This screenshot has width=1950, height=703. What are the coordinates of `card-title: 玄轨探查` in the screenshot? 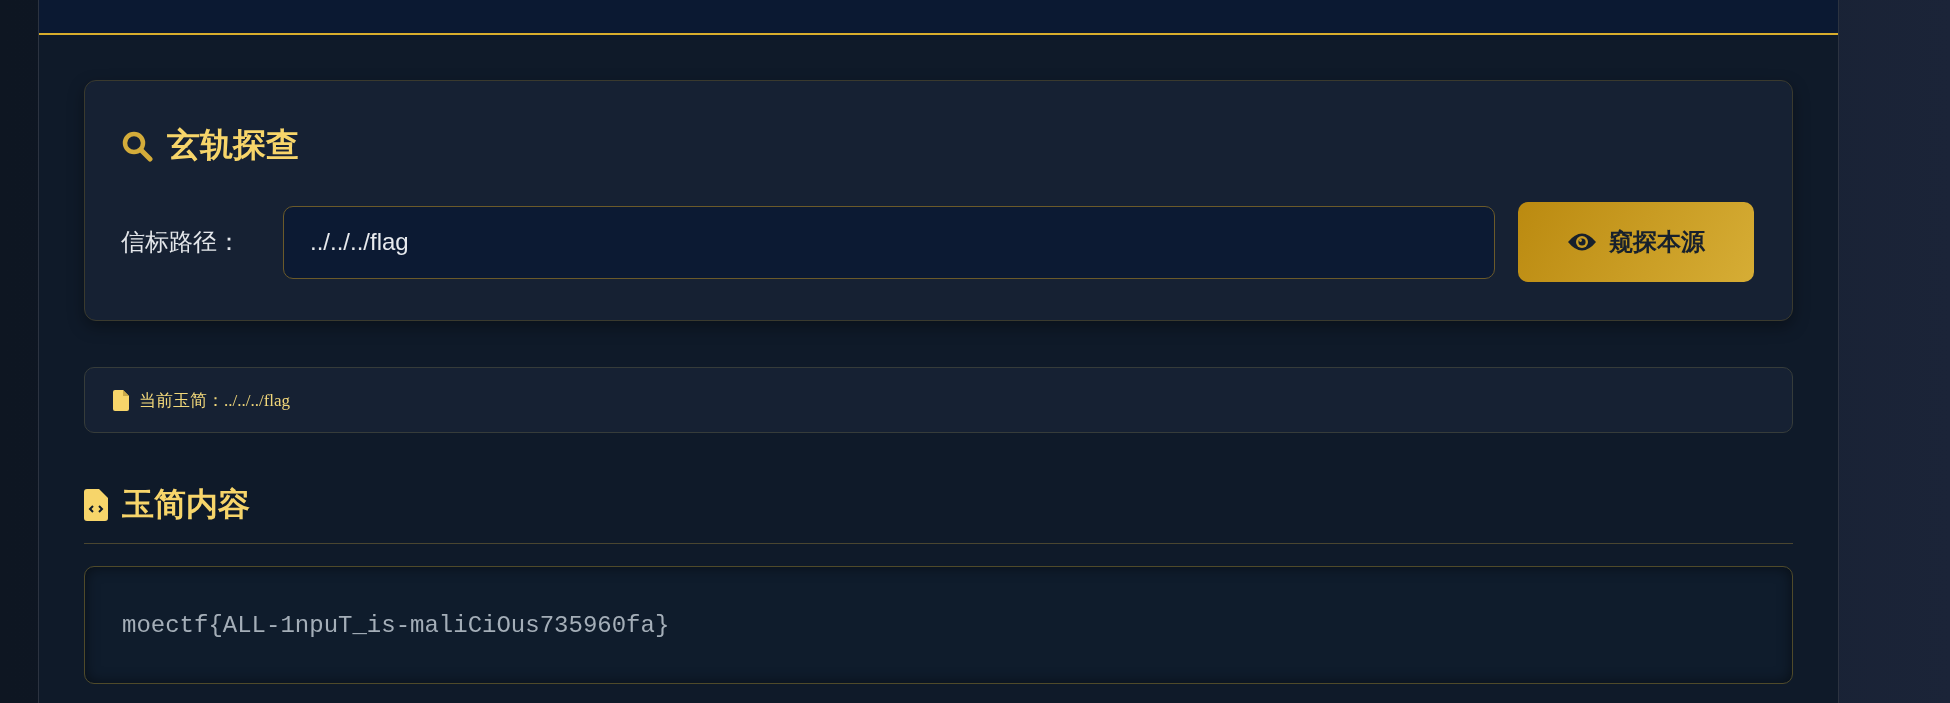 It's located at (233, 145).